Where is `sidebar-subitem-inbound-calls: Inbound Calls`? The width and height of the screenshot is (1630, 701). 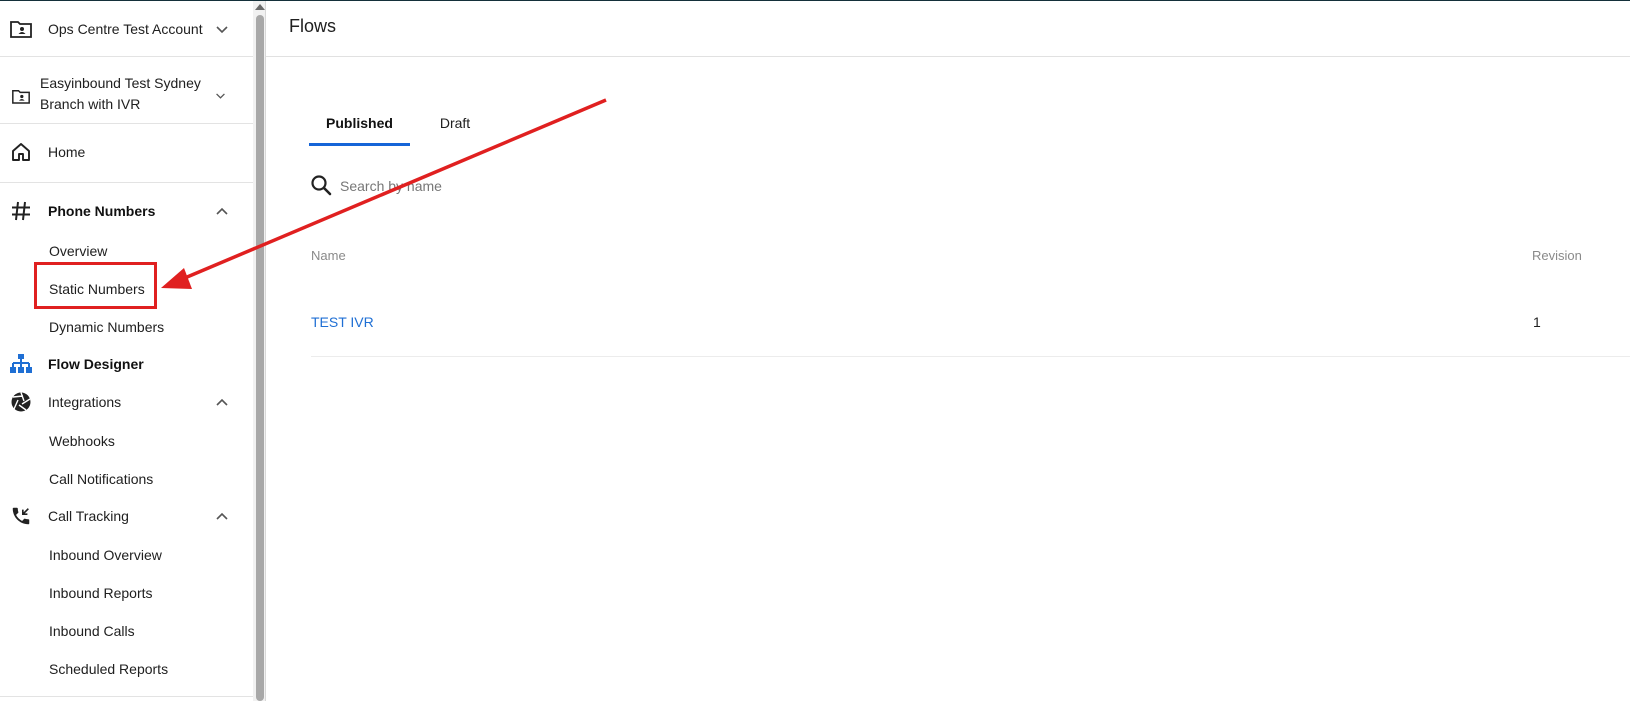 sidebar-subitem-inbound-calls: Inbound Calls is located at coordinates (92, 631).